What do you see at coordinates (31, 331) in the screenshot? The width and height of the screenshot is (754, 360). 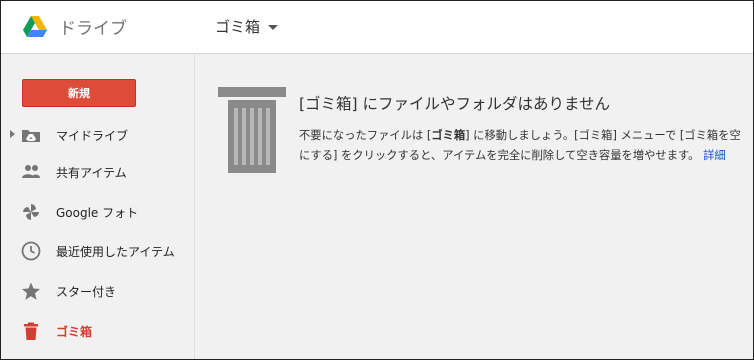 I see `trash-icon` at bounding box center [31, 331].